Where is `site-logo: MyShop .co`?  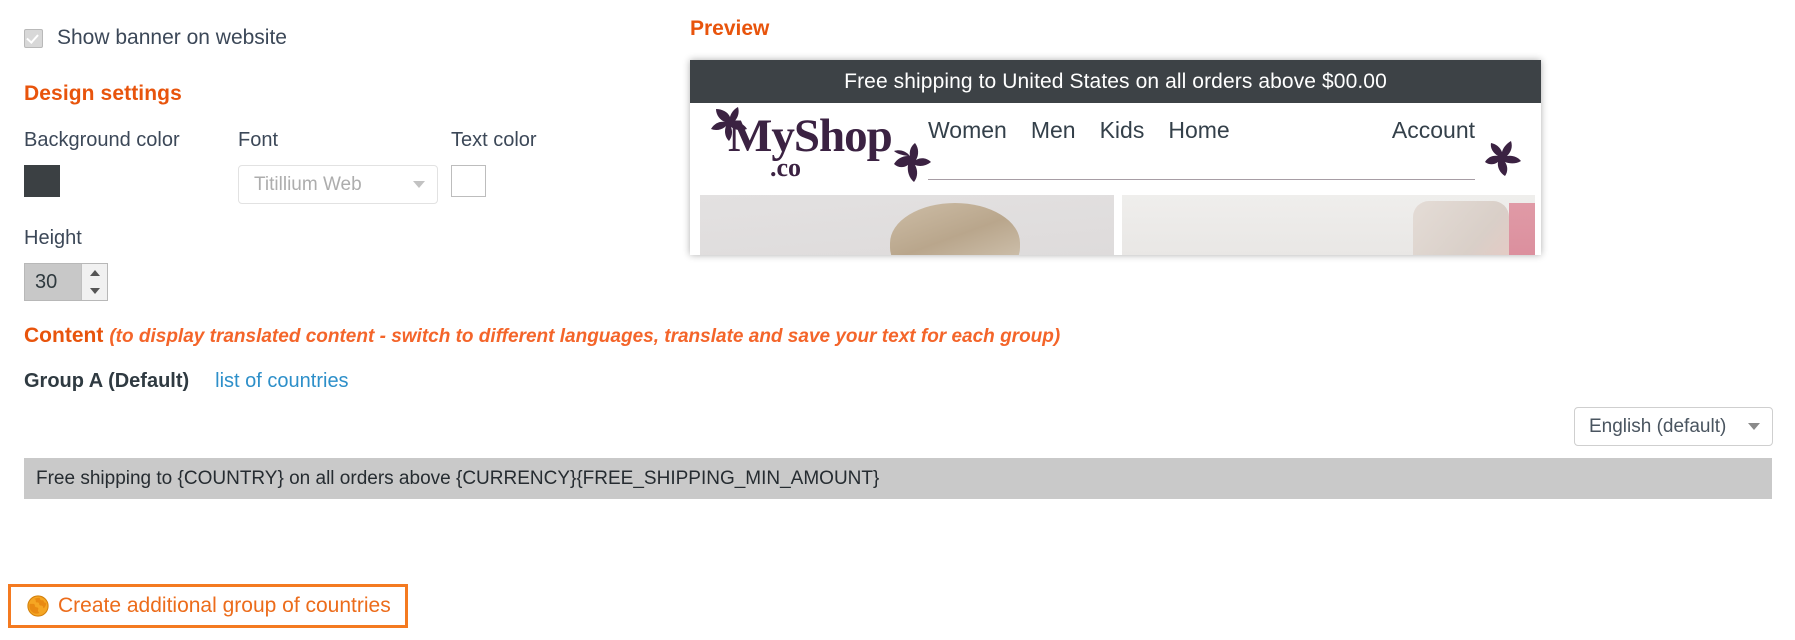 site-logo: MyShop .co is located at coordinates (815, 151).